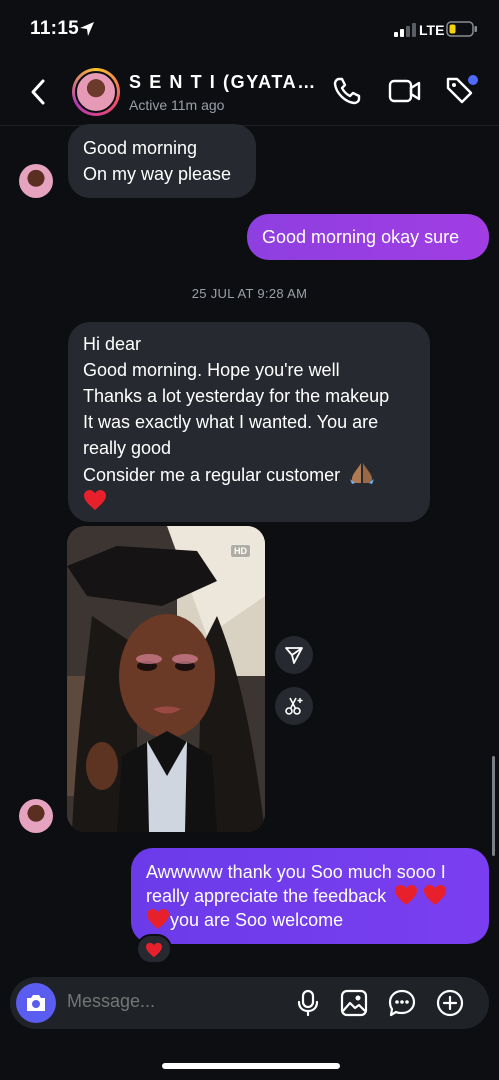 The height and width of the screenshot is (1080, 499). I want to click on phone-icon, so click(347, 91).